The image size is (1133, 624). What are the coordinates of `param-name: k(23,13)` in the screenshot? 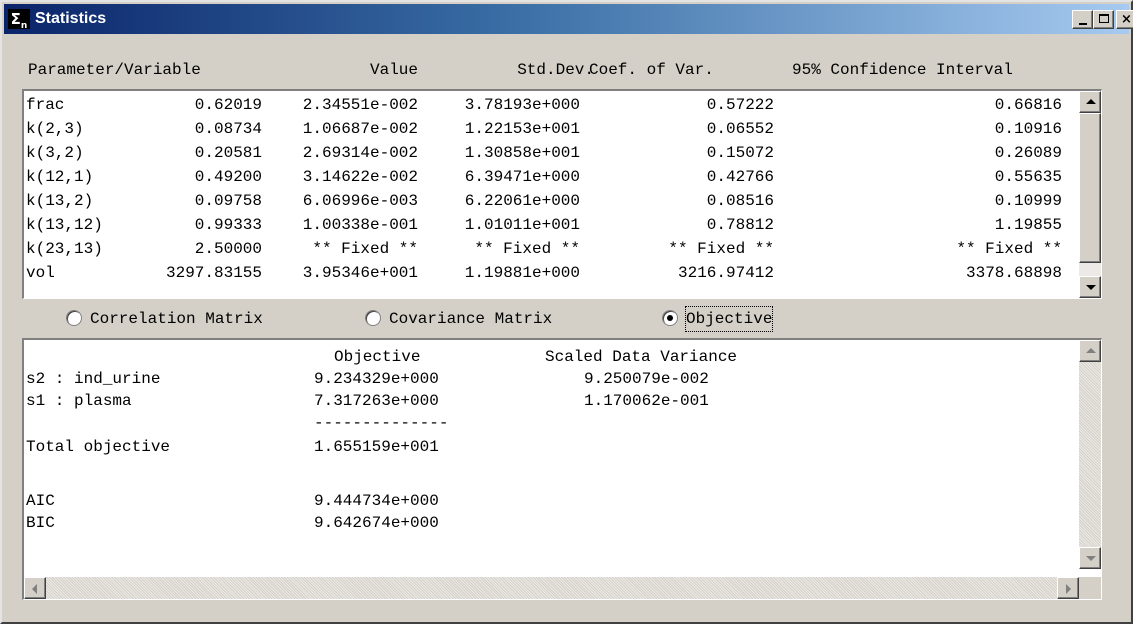 It's located at (64, 249).